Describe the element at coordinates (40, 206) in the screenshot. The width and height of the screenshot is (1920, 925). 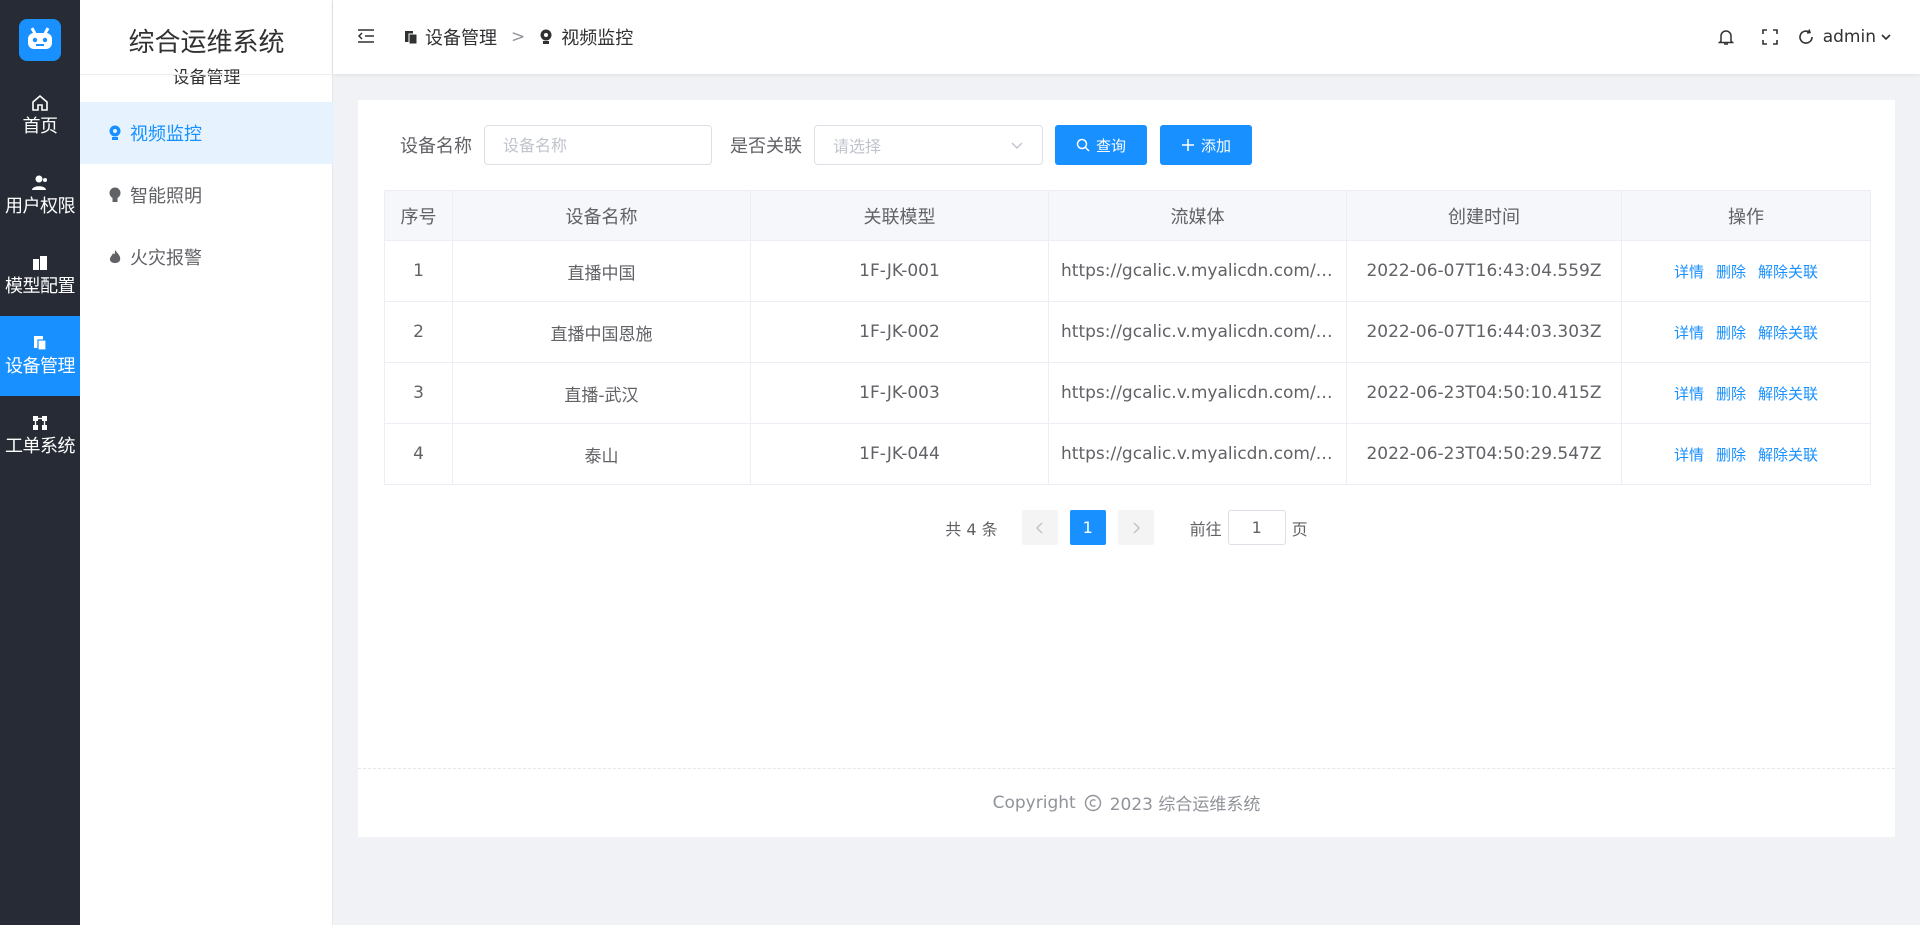
I see `rail-item-label: 用户权限` at that location.